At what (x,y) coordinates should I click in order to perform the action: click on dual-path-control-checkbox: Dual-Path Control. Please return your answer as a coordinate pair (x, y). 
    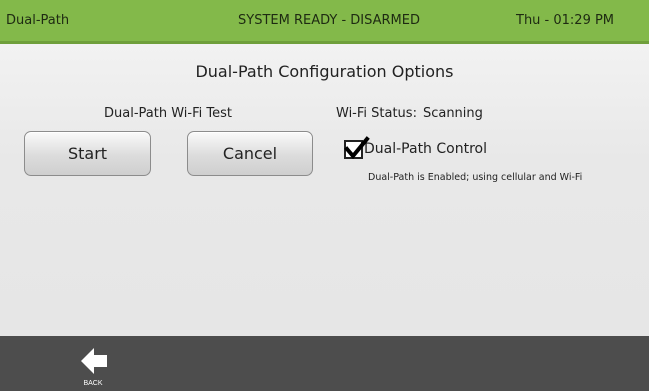
    Looking at the image, I should click on (415, 147).